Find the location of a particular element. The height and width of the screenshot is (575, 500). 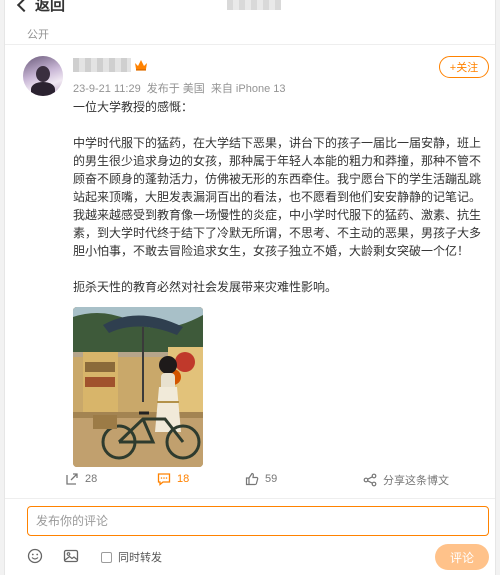

repost-icon is located at coordinates (72, 479).